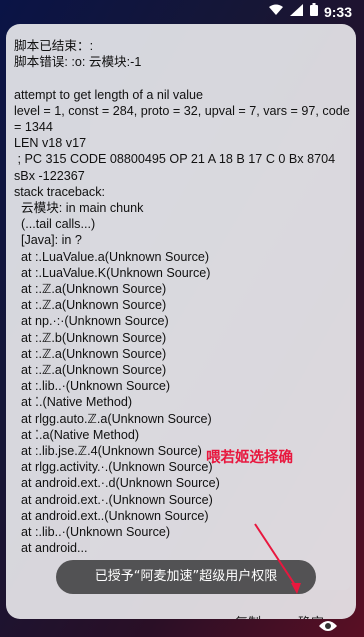 This screenshot has width=364, height=637. I want to click on toast-message: 已授予“阿麦加速”超级用户权限, so click(186, 577).